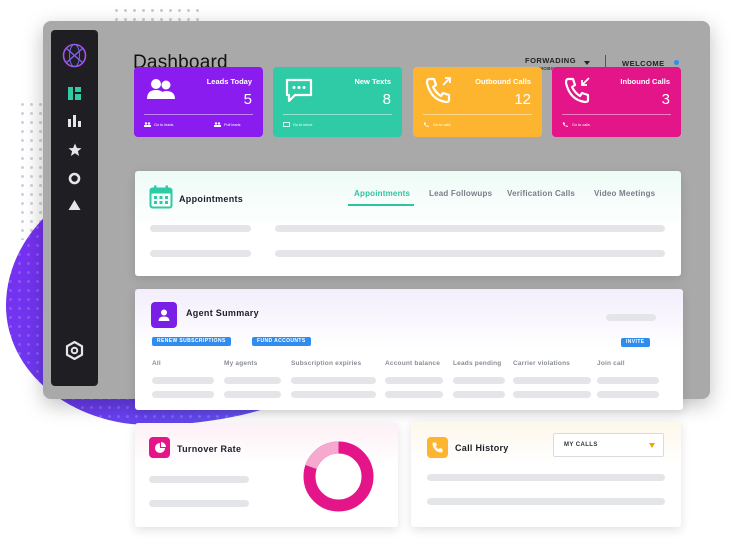 The height and width of the screenshot is (557, 735). Describe the element at coordinates (161, 89) in the screenshot. I see `users-icon` at that location.